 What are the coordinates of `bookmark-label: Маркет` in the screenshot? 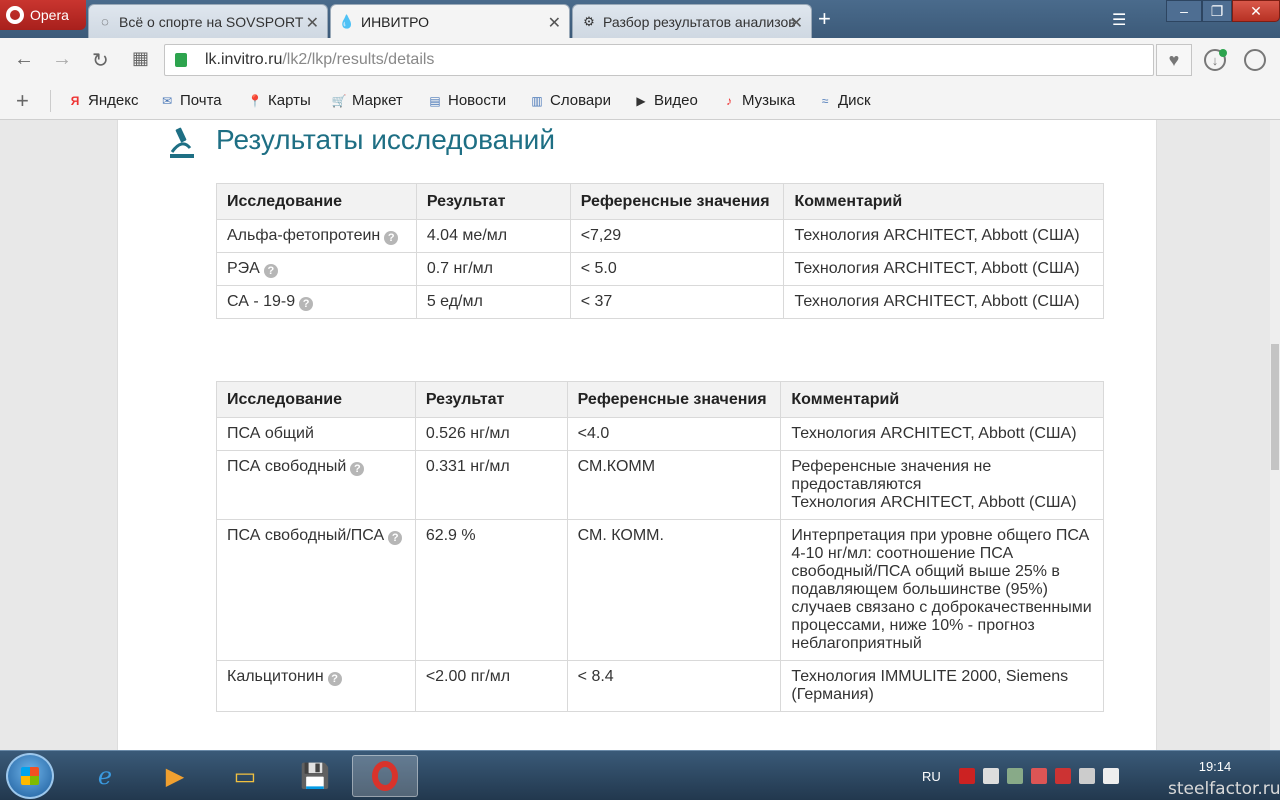 It's located at (377, 100).